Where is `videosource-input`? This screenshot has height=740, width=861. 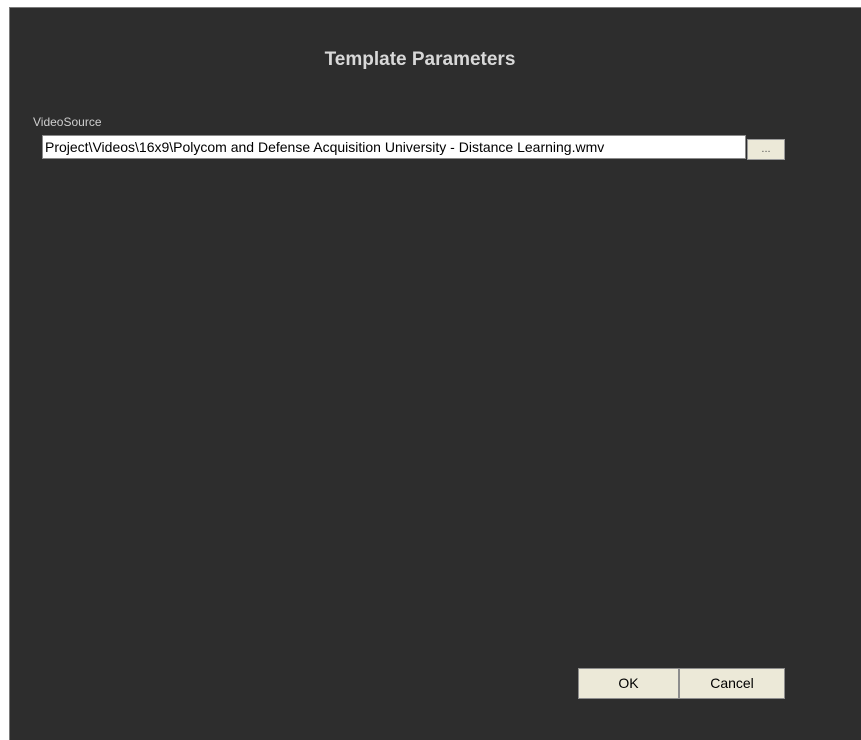 videosource-input is located at coordinates (394, 147).